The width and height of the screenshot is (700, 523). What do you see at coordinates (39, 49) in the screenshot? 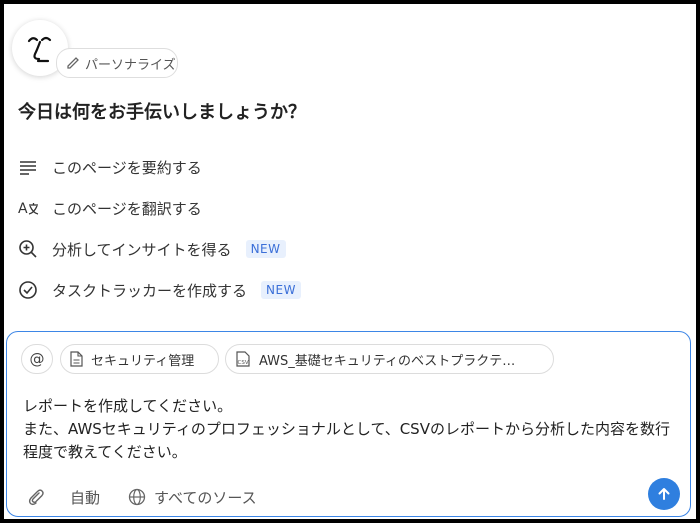
I see `assistant-face-icon` at bounding box center [39, 49].